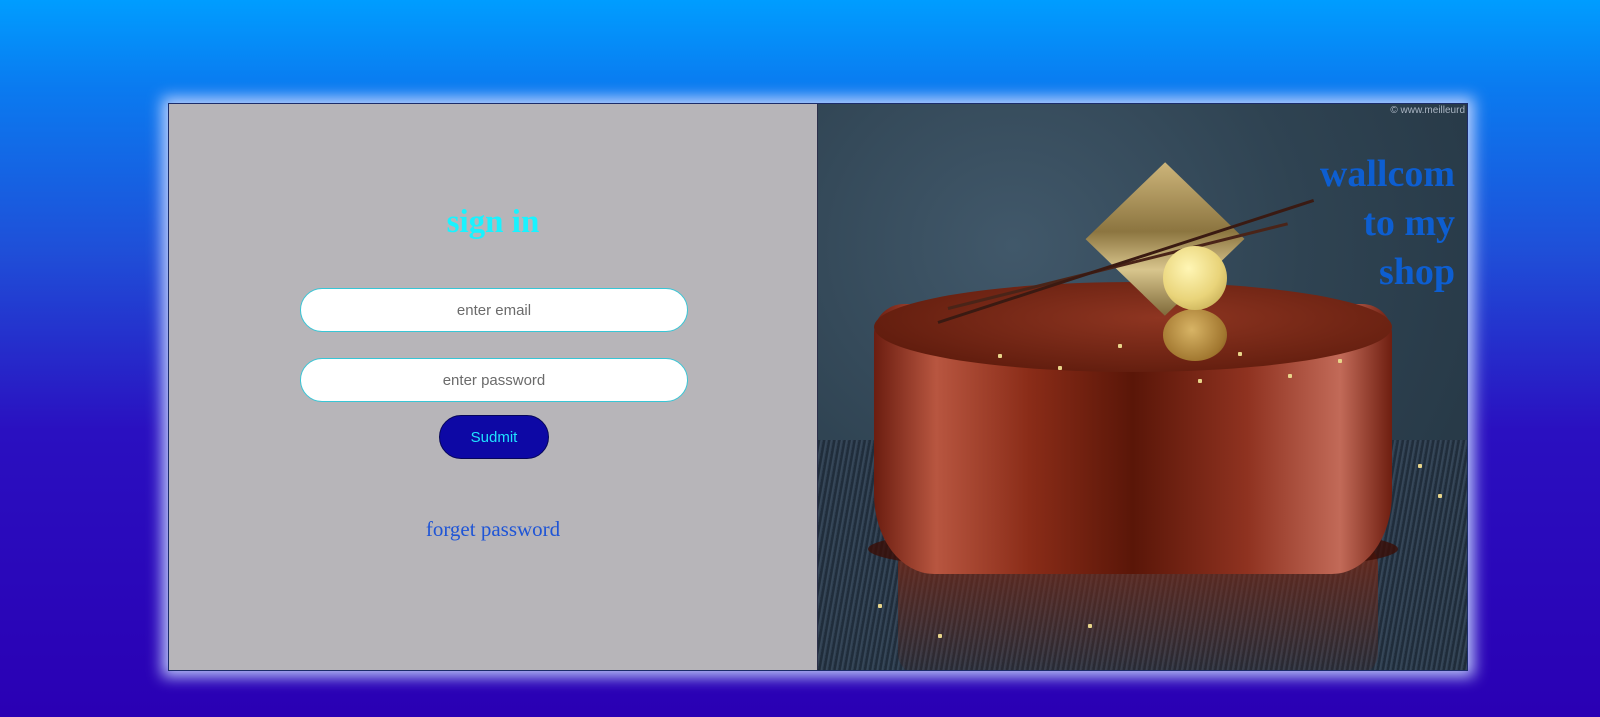 Image resolution: width=1600 pixels, height=717 pixels. What do you see at coordinates (494, 437) in the screenshot?
I see `submit-button: Sudmit` at bounding box center [494, 437].